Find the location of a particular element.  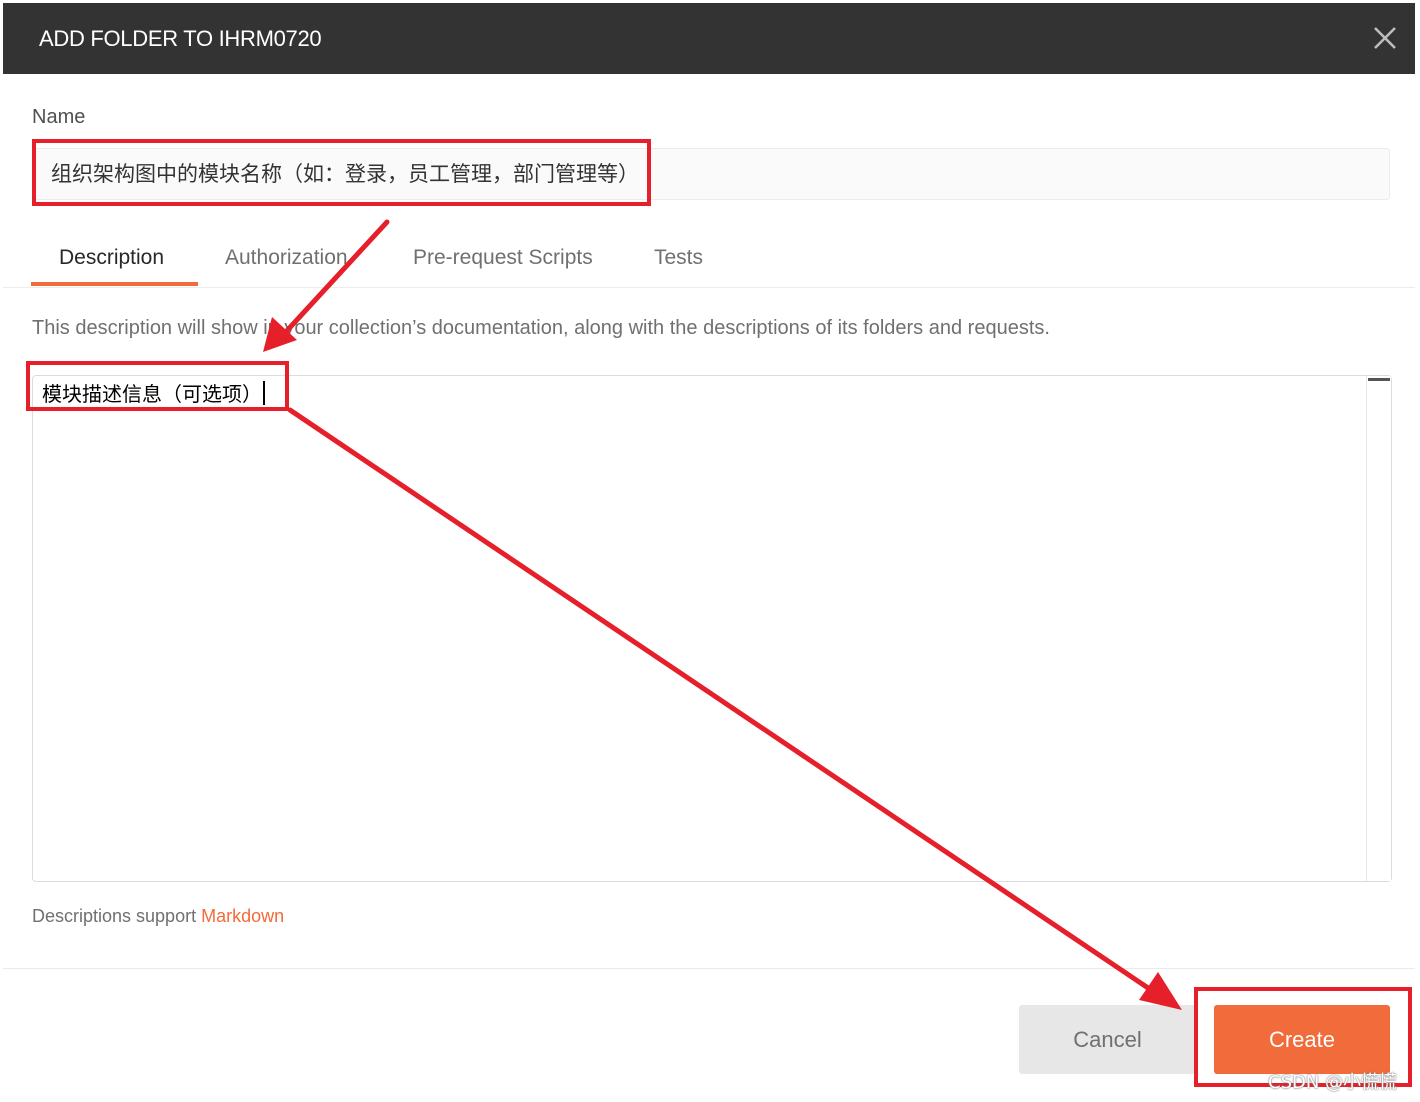

markdown-note: Descriptions support Markdown is located at coordinates (158, 916).